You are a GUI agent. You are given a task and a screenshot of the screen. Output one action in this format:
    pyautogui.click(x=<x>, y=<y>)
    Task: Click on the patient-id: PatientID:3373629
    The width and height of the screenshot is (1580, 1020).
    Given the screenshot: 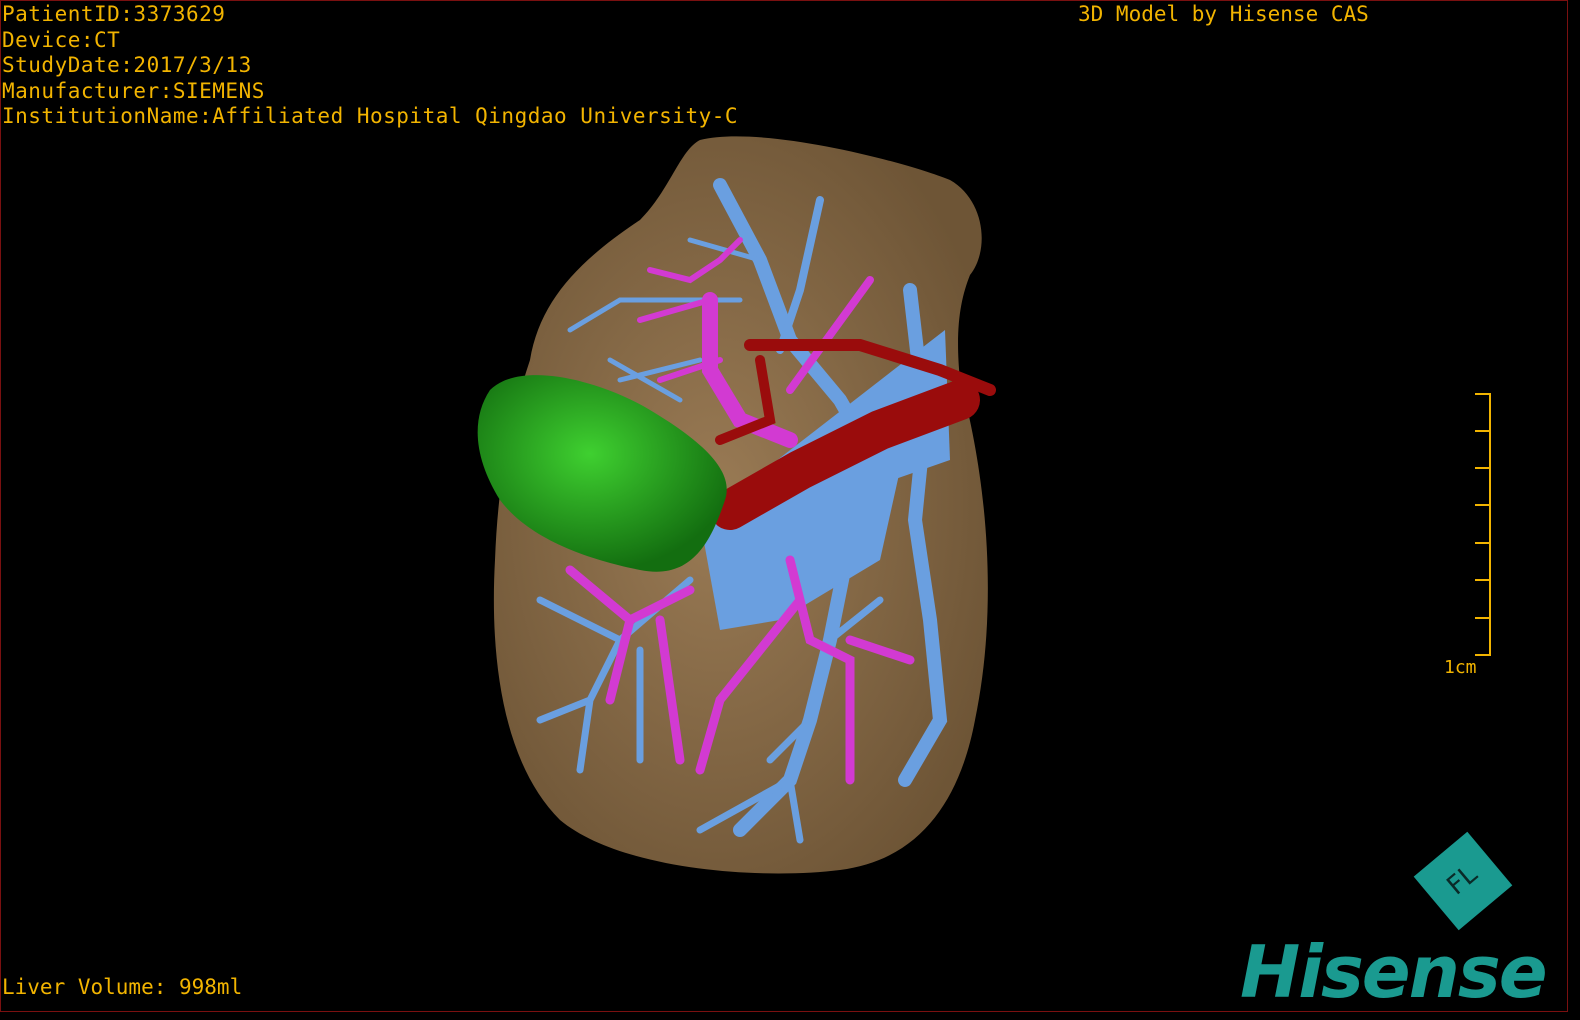 What is the action you would take?
    pyautogui.click(x=114, y=14)
    